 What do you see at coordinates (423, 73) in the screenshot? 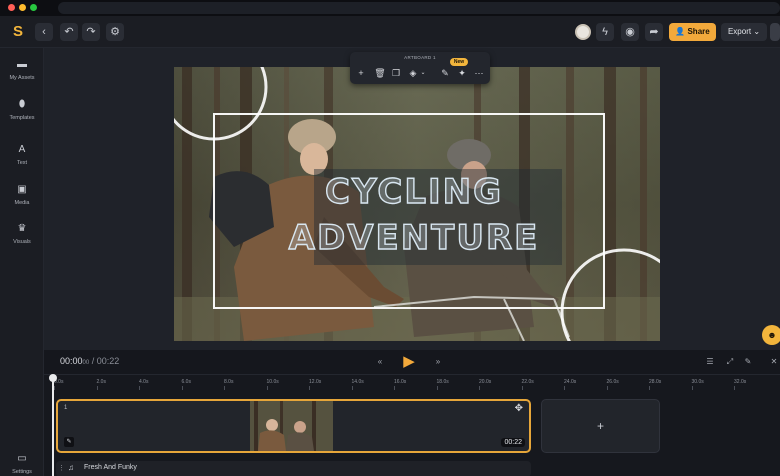
I see `chevron-down-icon: ⌄` at bounding box center [423, 73].